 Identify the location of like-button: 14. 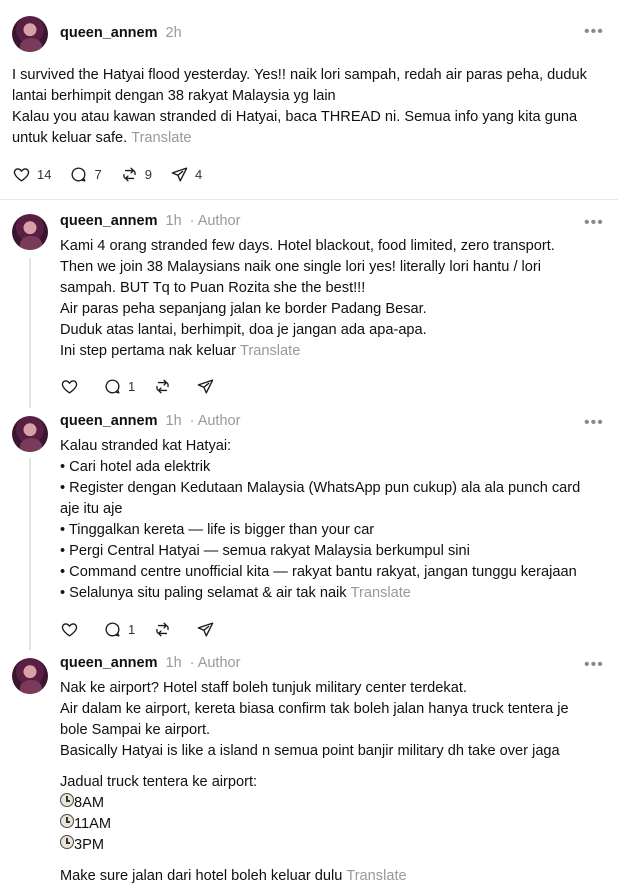
(31, 174).